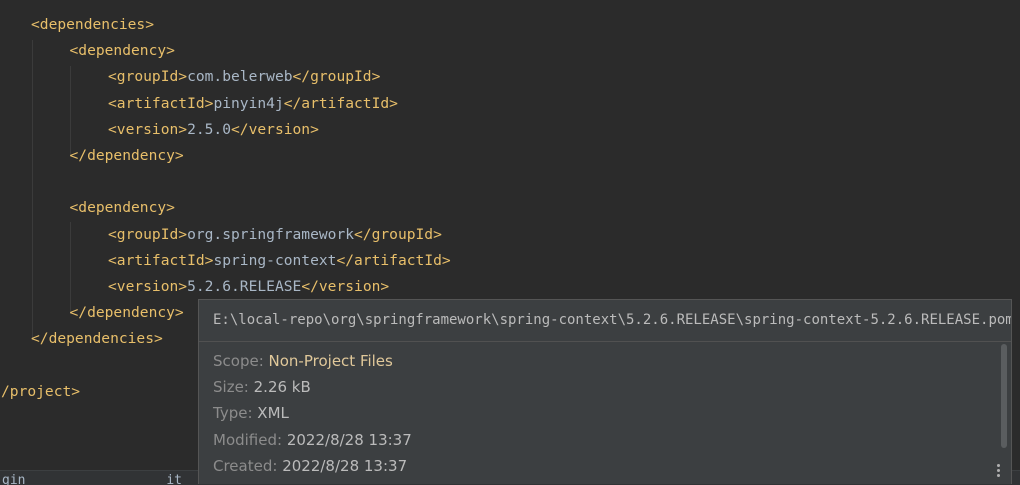 This screenshot has width=1020, height=485. I want to click on xml-text: org.springframework, so click(271, 234).